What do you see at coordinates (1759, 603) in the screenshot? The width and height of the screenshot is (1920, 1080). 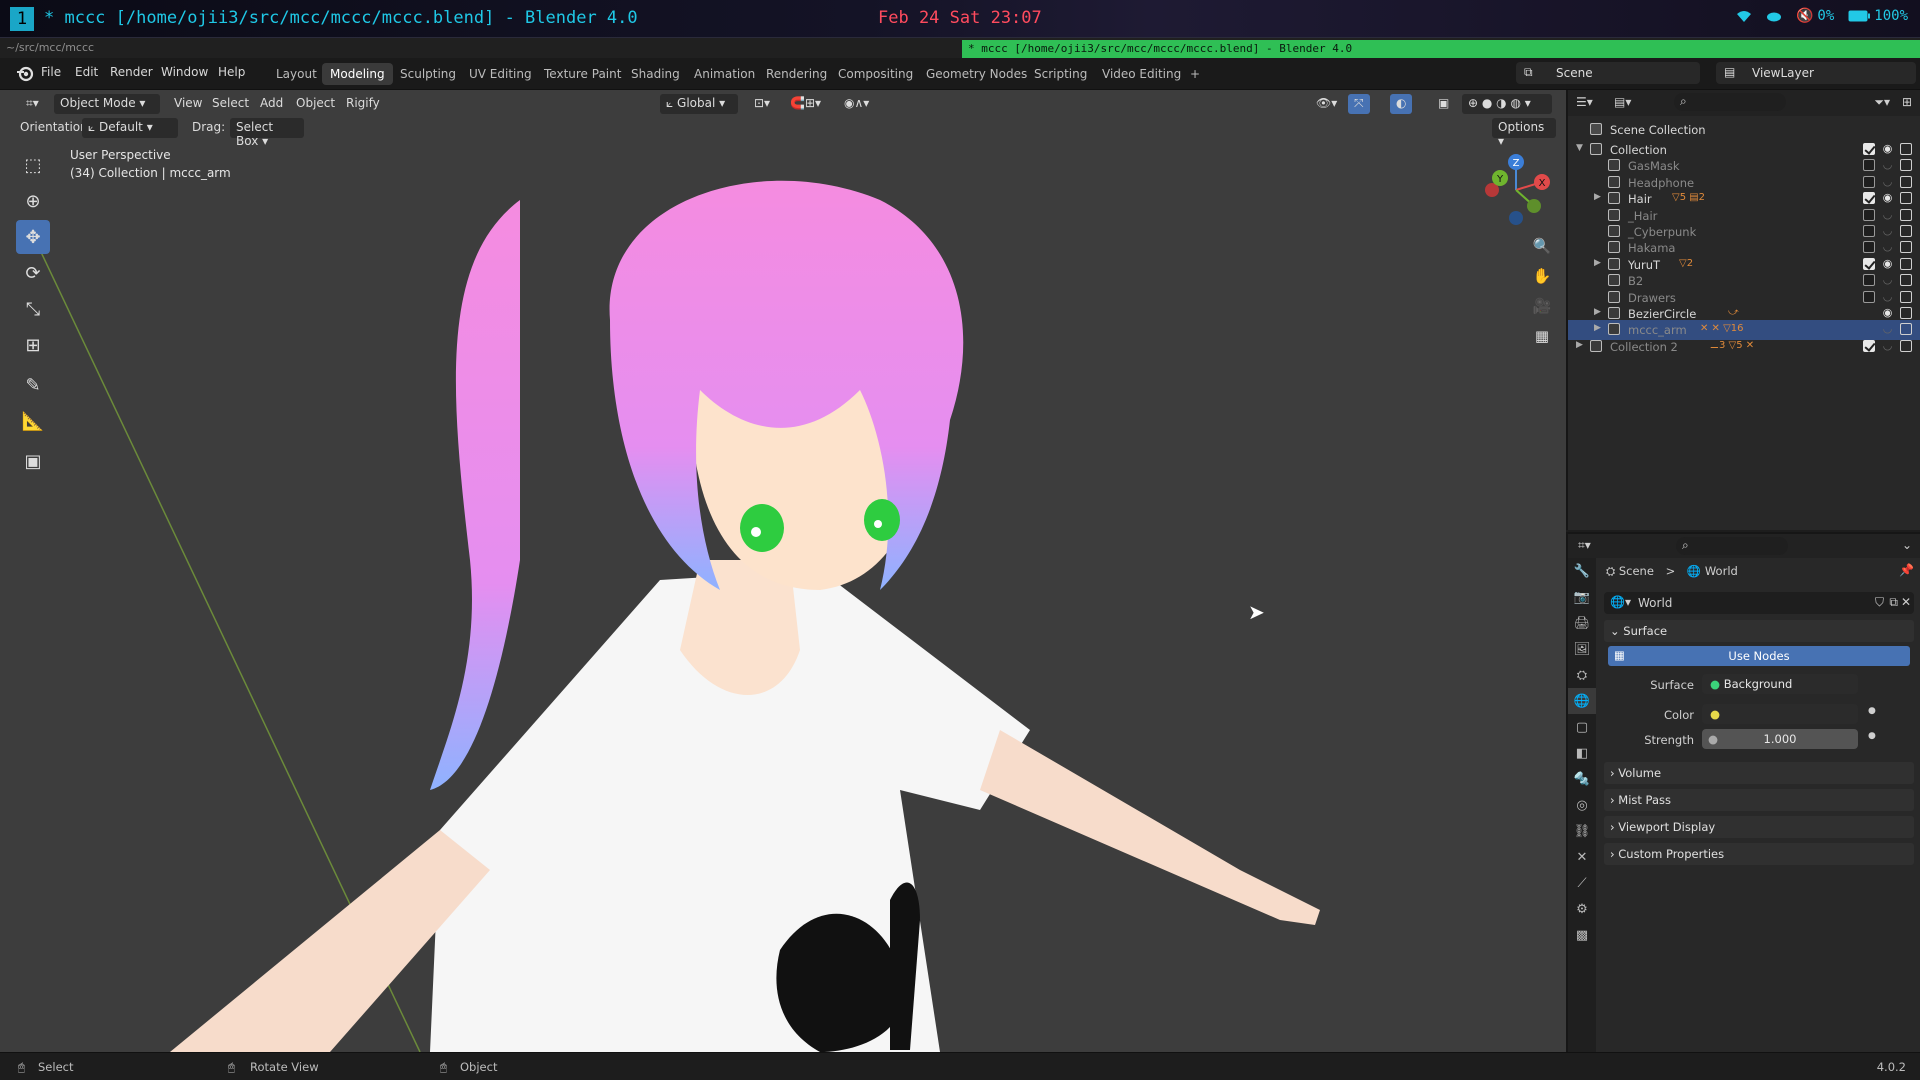 I see `world-datablock-selector: 🌐▾ World ⛉ ⧉ ✕` at bounding box center [1759, 603].